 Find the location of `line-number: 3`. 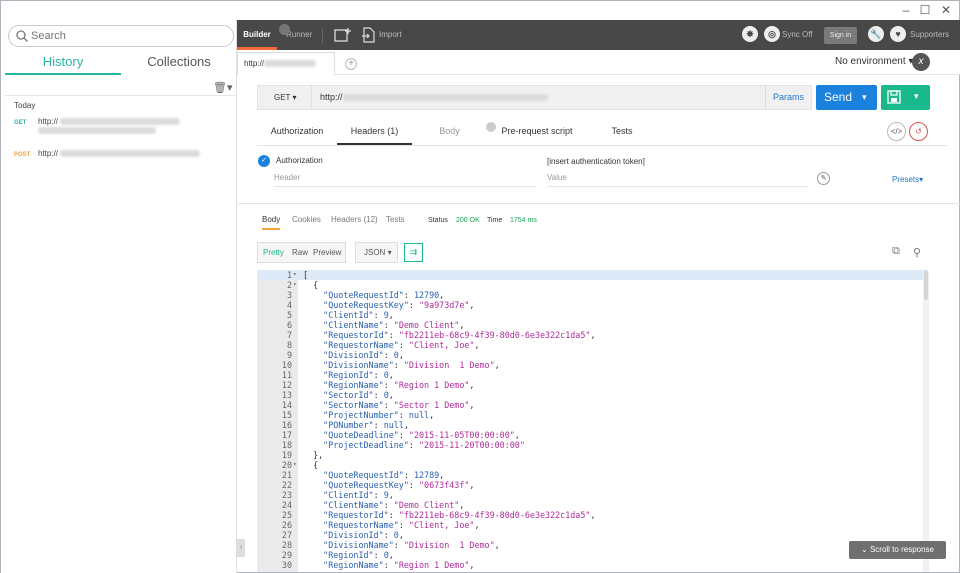

line-number: 3 is located at coordinates (289, 295).